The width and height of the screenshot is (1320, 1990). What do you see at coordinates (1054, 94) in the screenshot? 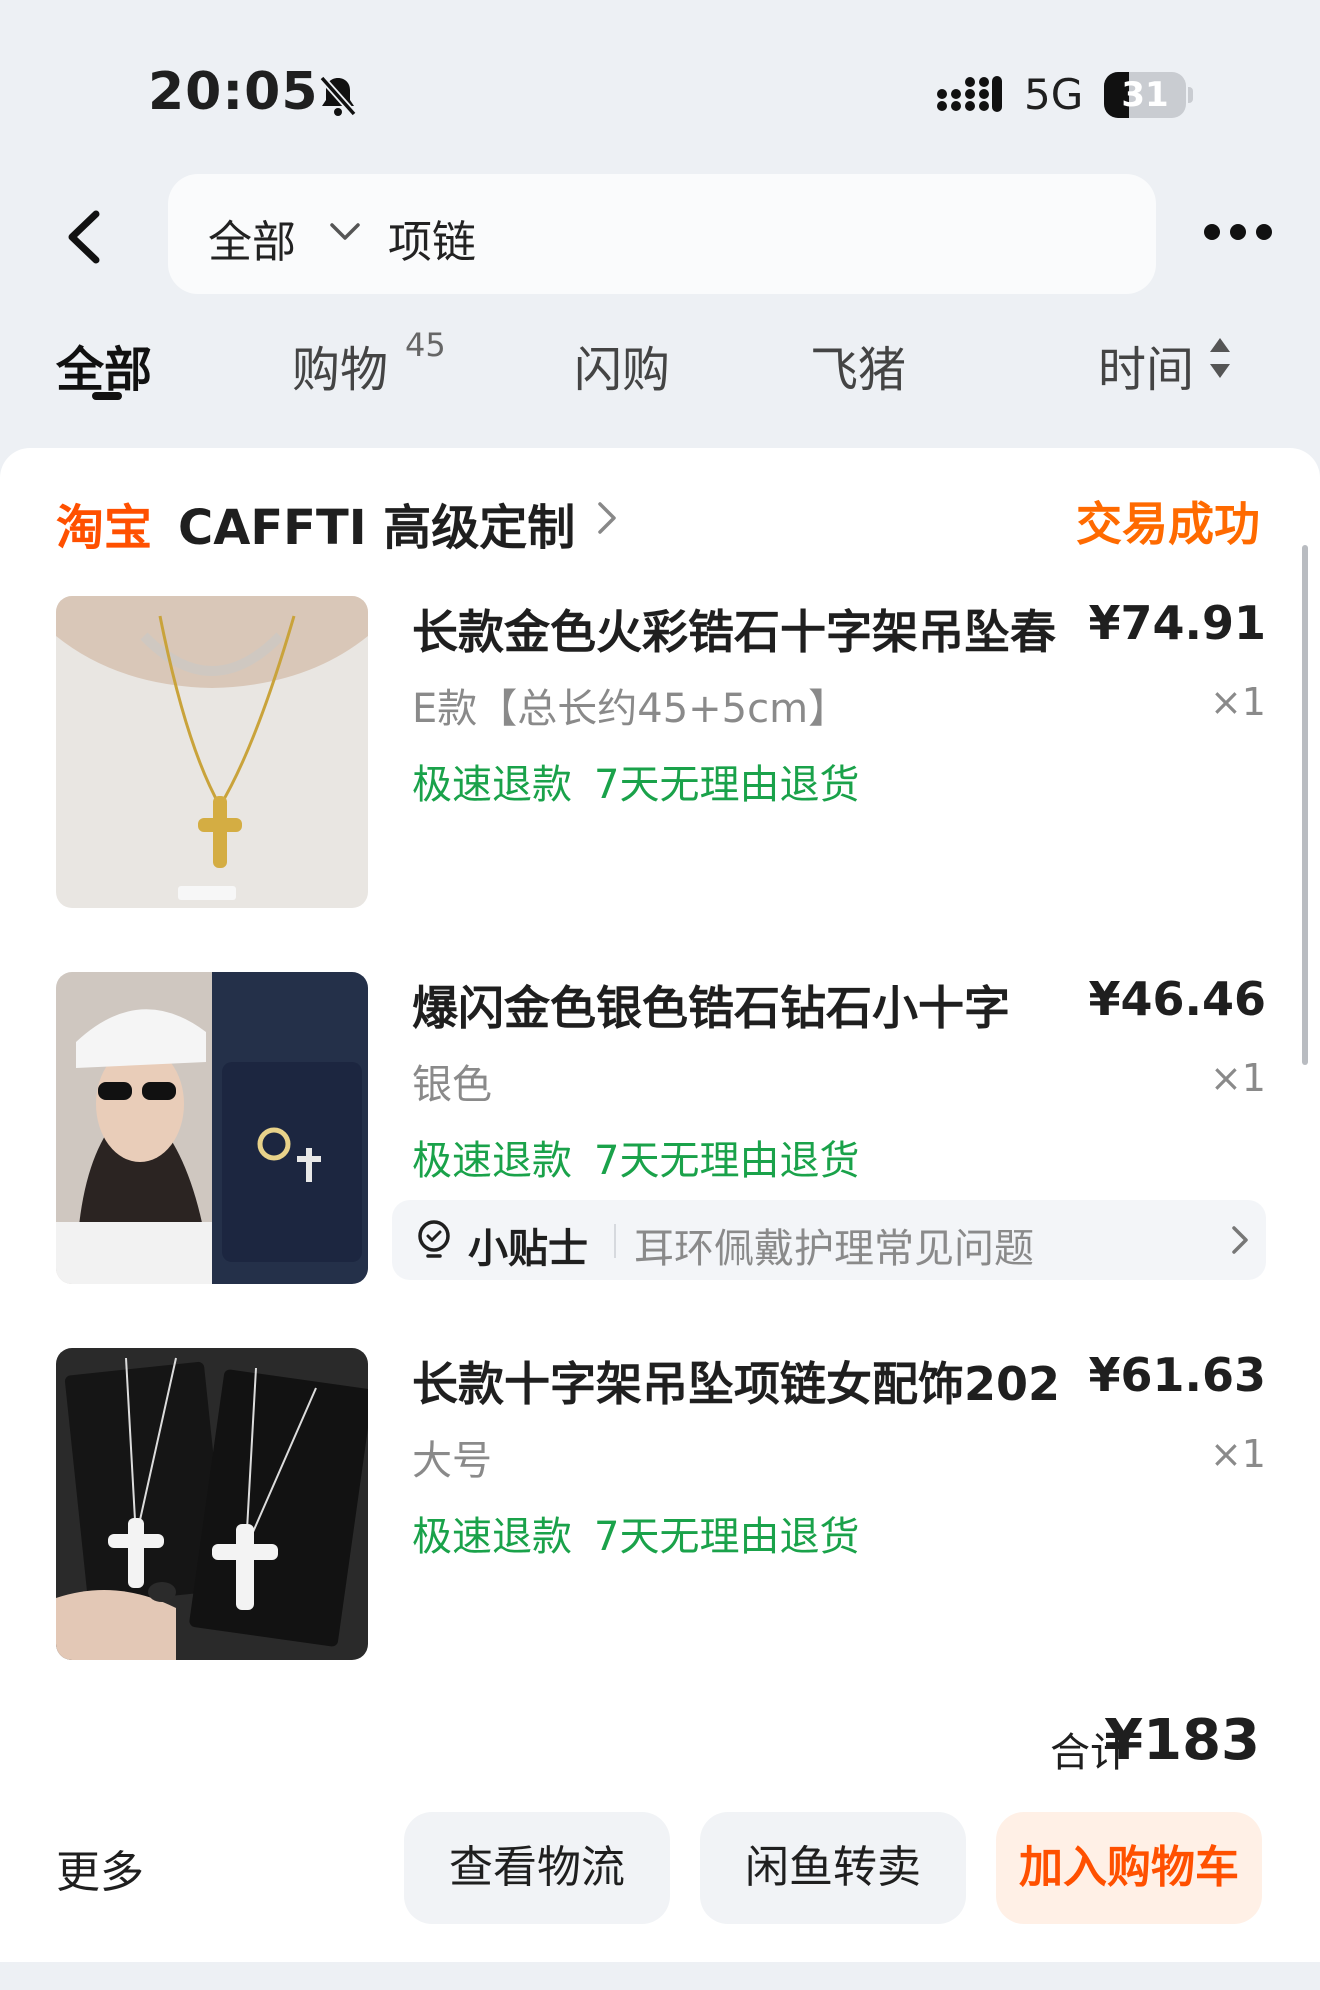
I see `network-type: 5G` at bounding box center [1054, 94].